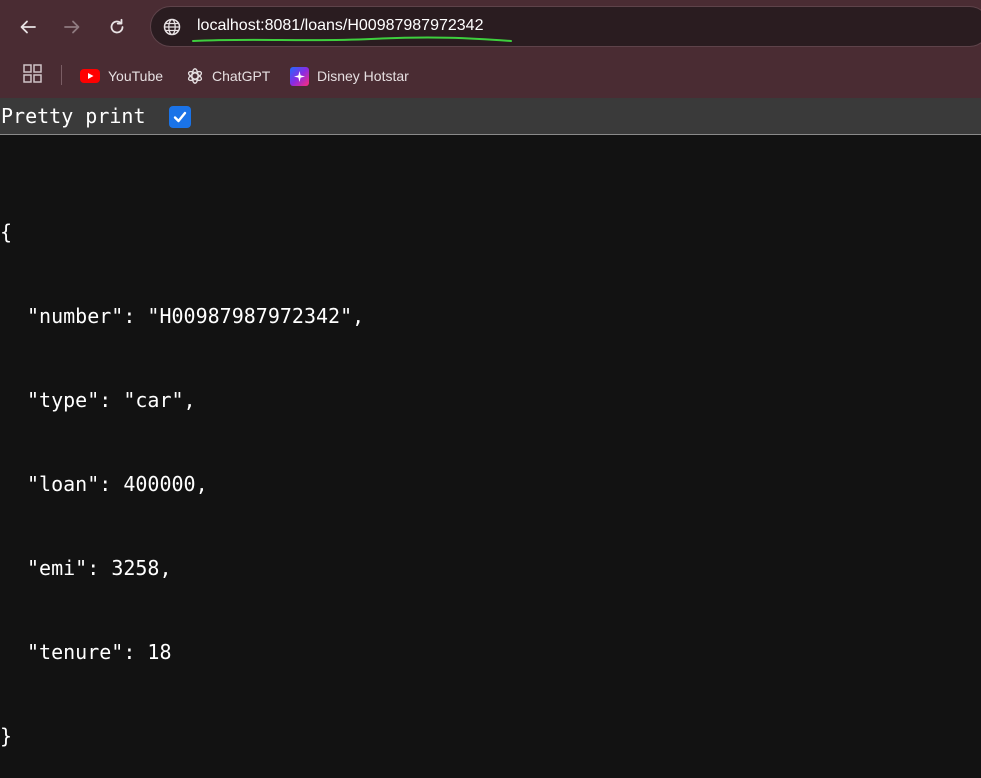  What do you see at coordinates (136, 76) in the screenshot?
I see `bookmark-label: YouTube` at bounding box center [136, 76].